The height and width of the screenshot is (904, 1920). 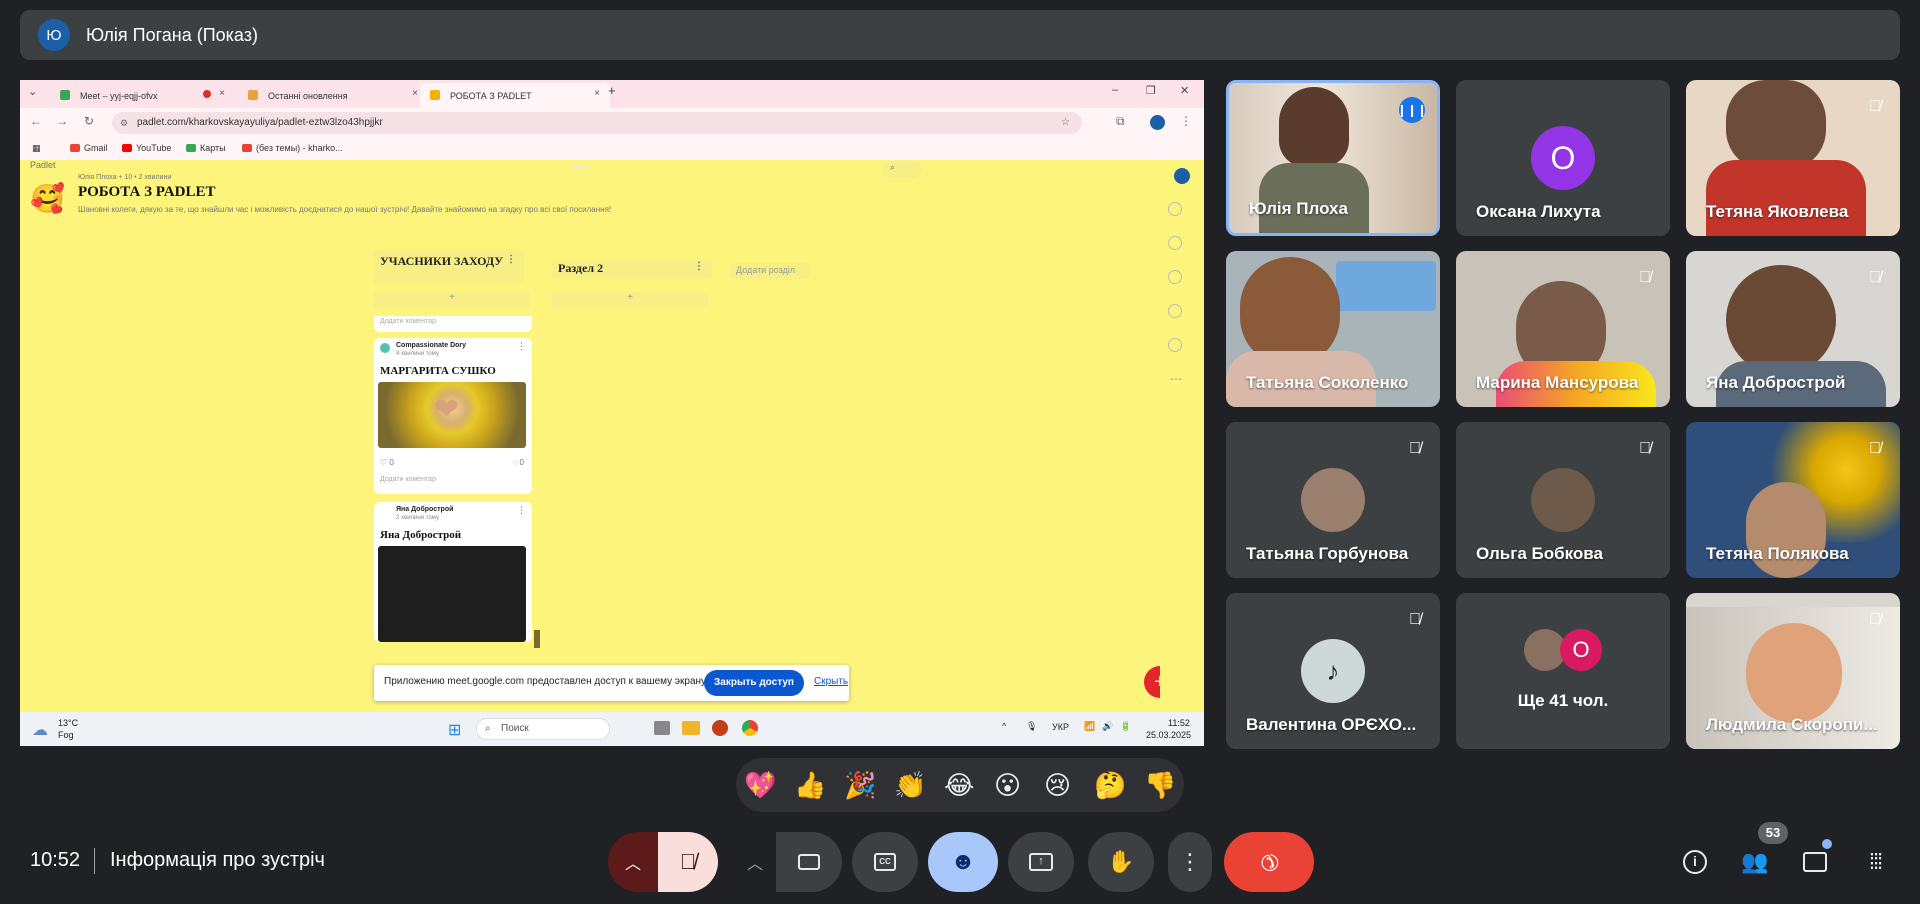 I want to click on notification-icon, so click(x=1175, y=277).